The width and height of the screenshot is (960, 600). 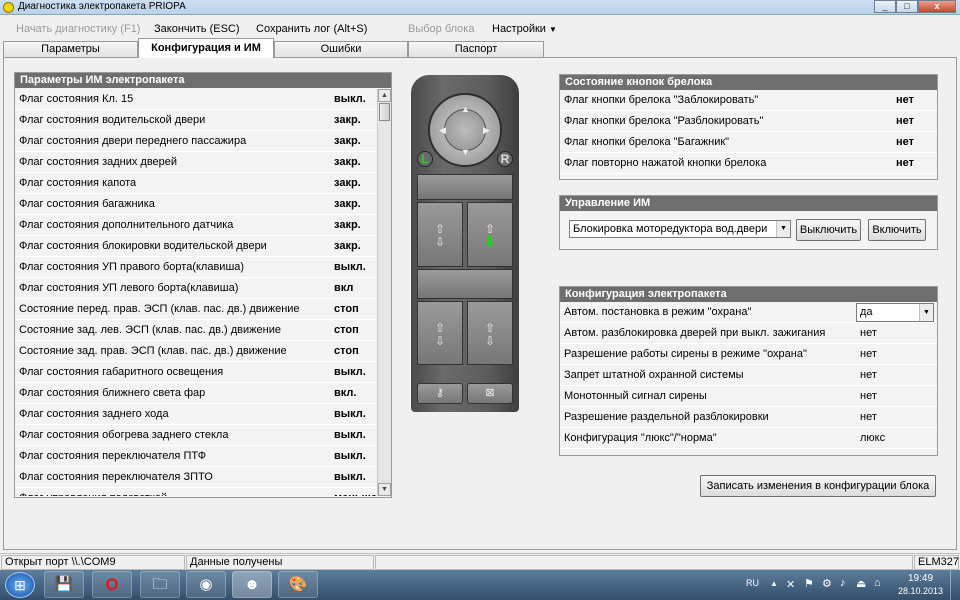 I want to click on safely-remove-icon: ⏏, so click(x=861, y=583).